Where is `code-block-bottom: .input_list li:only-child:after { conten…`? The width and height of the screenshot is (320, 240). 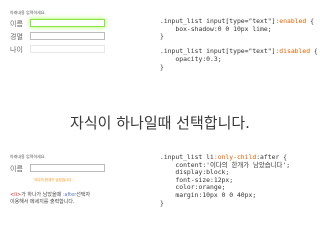
code-block-bottom: .input_list li:only-child:after { conten… is located at coordinates (225, 180).